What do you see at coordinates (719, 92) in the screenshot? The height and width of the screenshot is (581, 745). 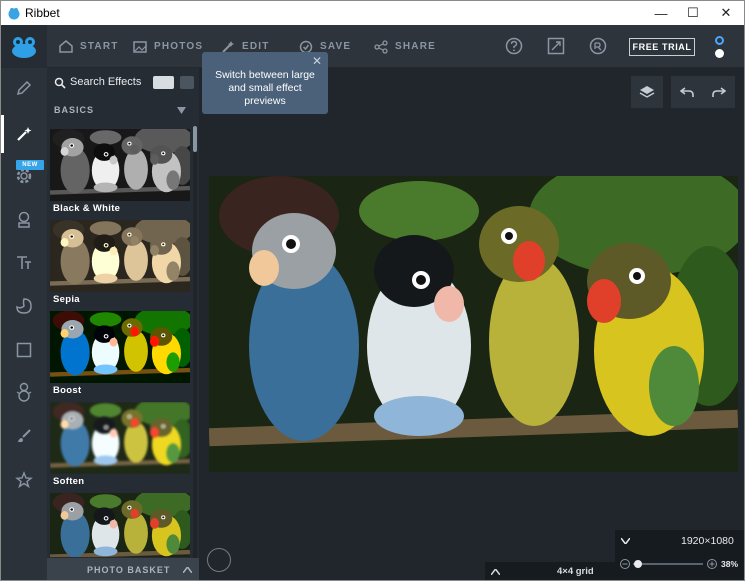 I see `redo-icon` at bounding box center [719, 92].